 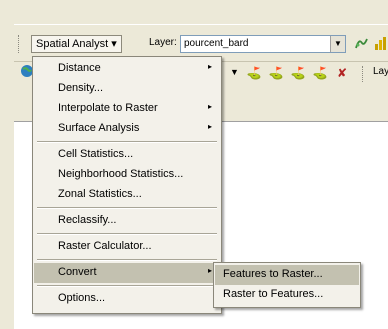 I want to click on layer-partial-label: Lay, so click(x=380, y=71).